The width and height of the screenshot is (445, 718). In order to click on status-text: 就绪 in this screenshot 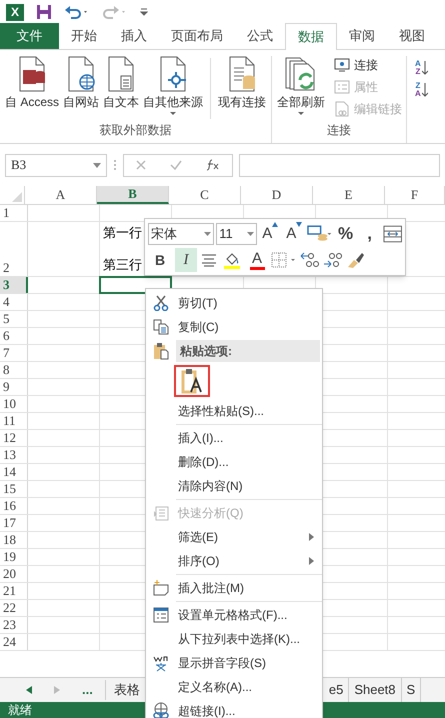, I will do `click(20, 710)`.